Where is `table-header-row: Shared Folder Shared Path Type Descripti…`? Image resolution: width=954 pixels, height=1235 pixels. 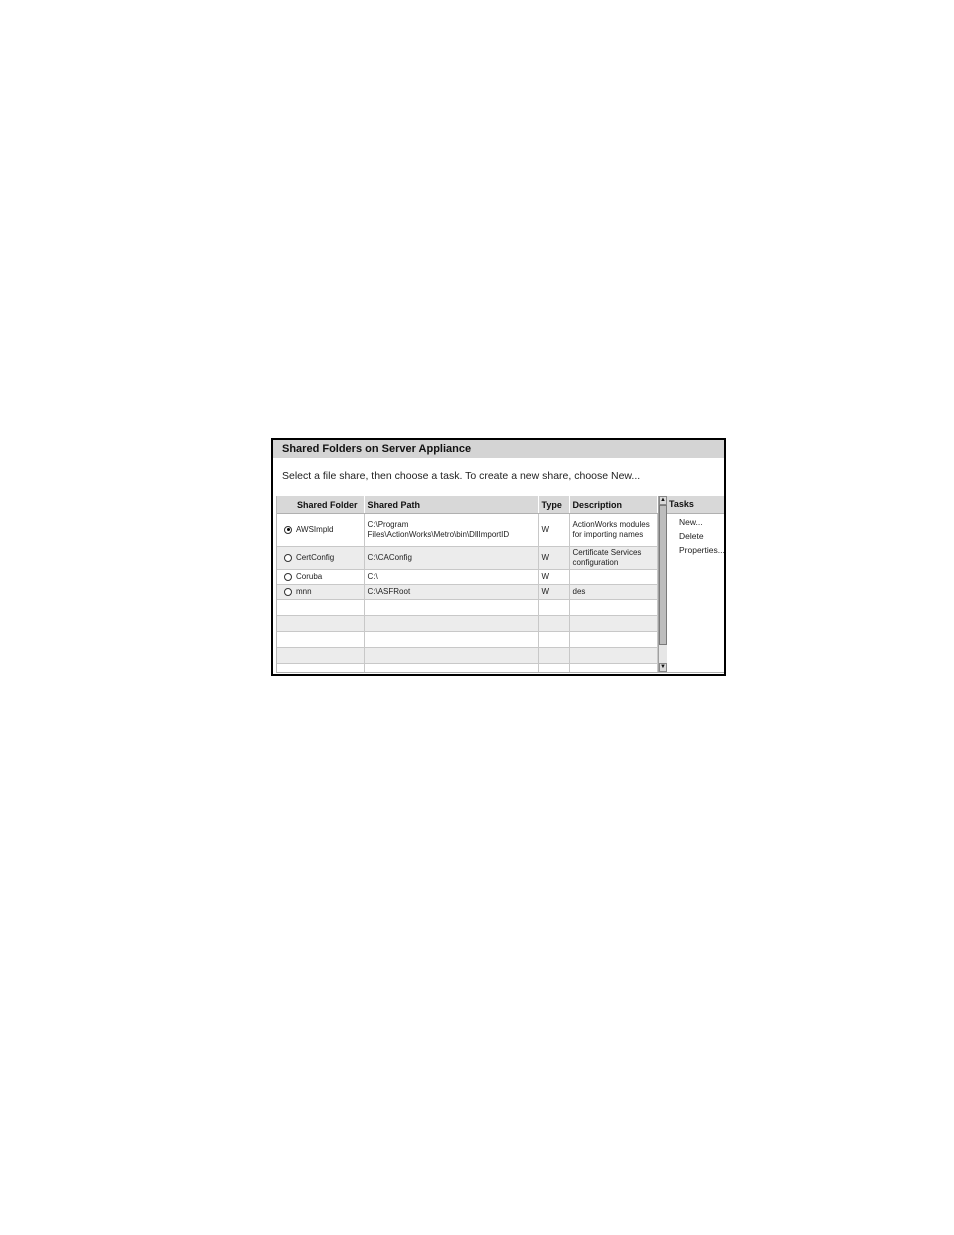 table-header-row: Shared Folder Shared Path Type Descripti… is located at coordinates (467, 505).